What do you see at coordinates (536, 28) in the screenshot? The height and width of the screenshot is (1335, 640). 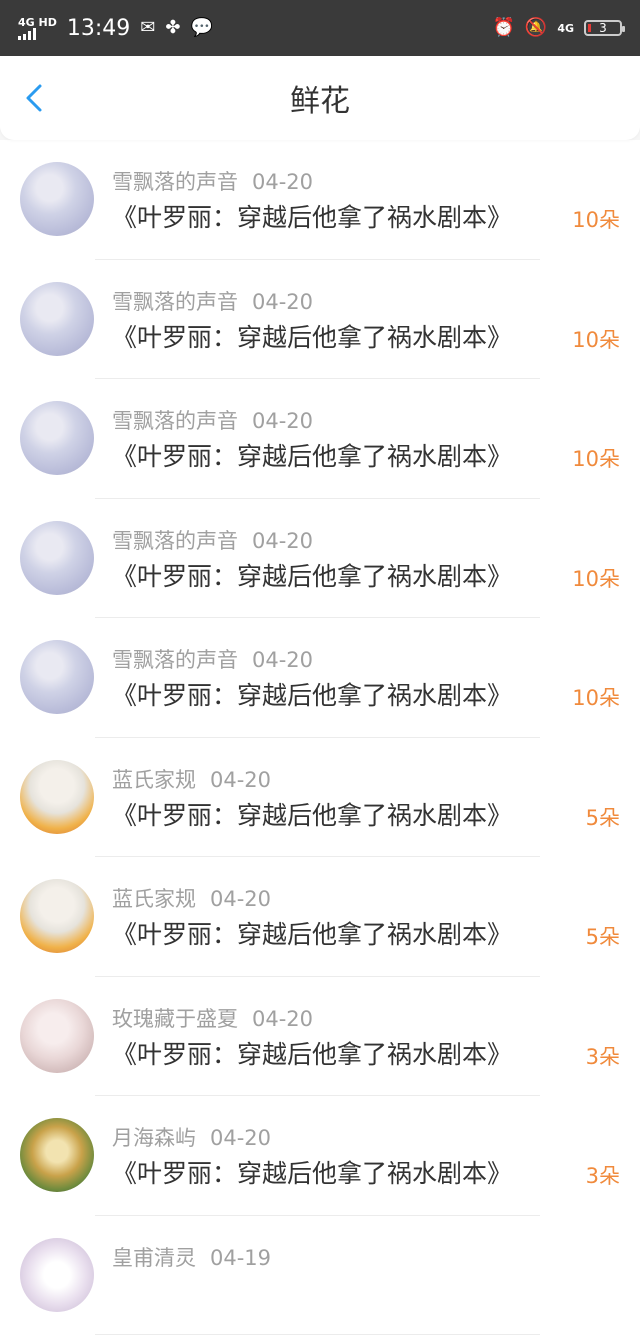 I see `bell-off-icon: 🔕` at bounding box center [536, 28].